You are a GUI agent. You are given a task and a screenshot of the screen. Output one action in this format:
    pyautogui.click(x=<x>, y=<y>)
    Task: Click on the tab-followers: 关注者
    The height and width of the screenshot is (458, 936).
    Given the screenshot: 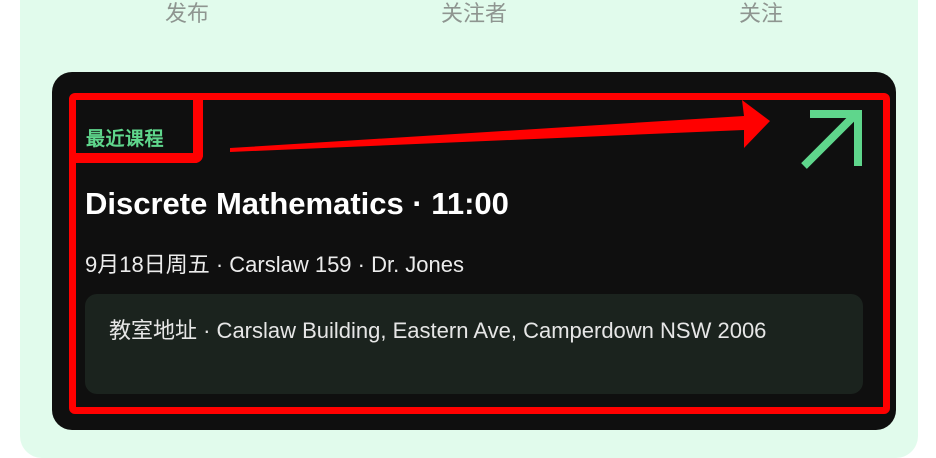 What is the action you would take?
    pyautogui.click(x=474, y=15)
    